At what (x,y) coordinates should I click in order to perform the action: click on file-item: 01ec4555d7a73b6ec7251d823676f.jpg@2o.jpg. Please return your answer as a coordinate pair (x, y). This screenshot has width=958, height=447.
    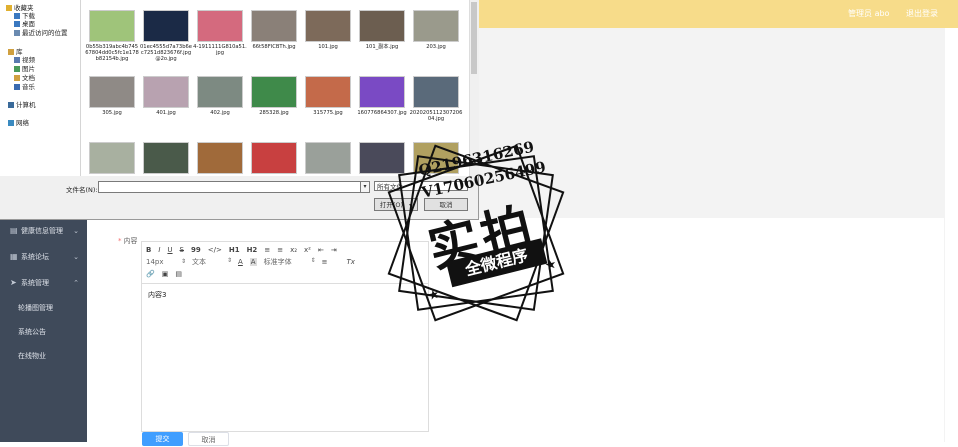
    Looking at the image, I should click on (166, 36).